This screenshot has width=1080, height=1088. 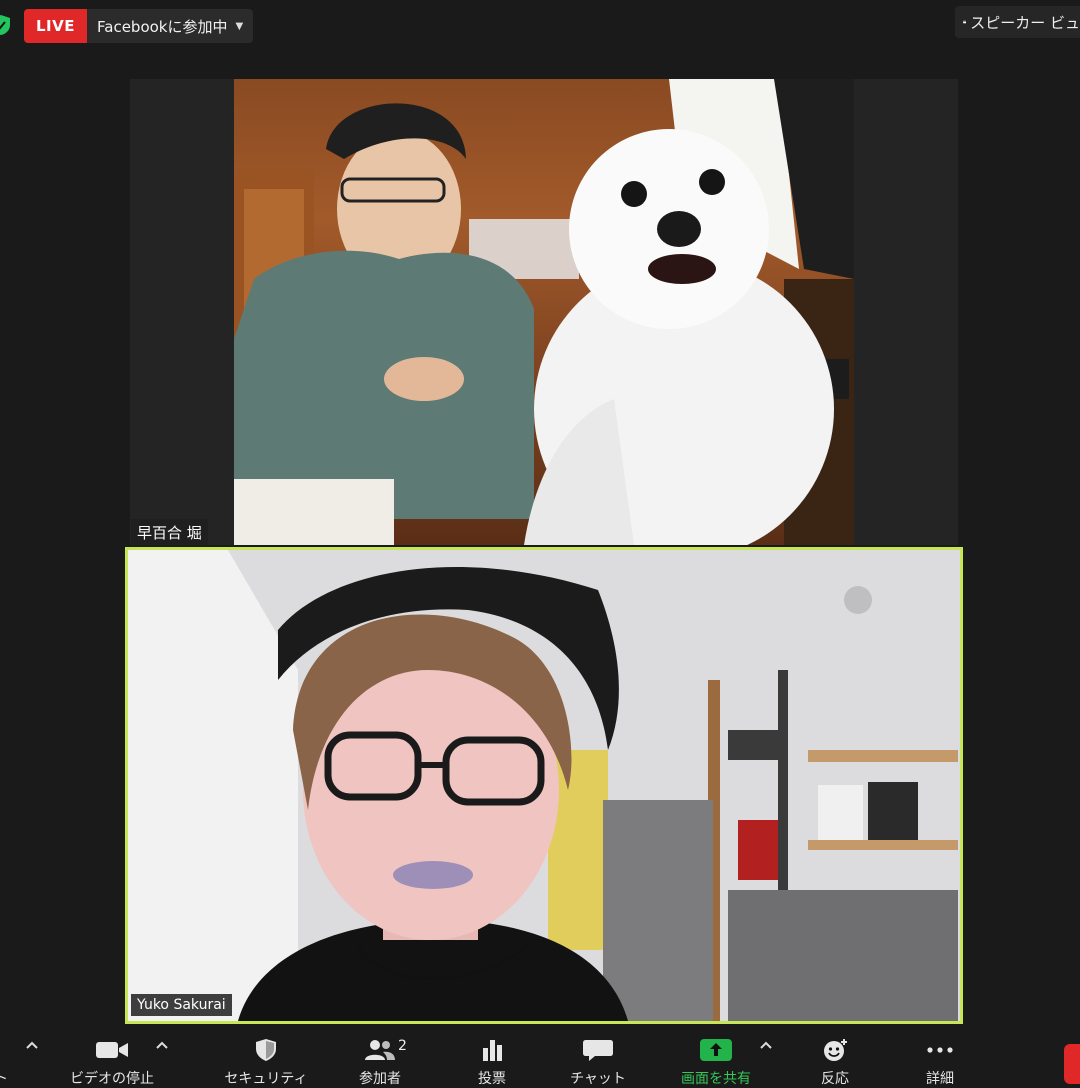 What do you see at coordinates (940, 1050) in the screenshot?
I see `more-dots-icon` at bounding box center [940, 1050].